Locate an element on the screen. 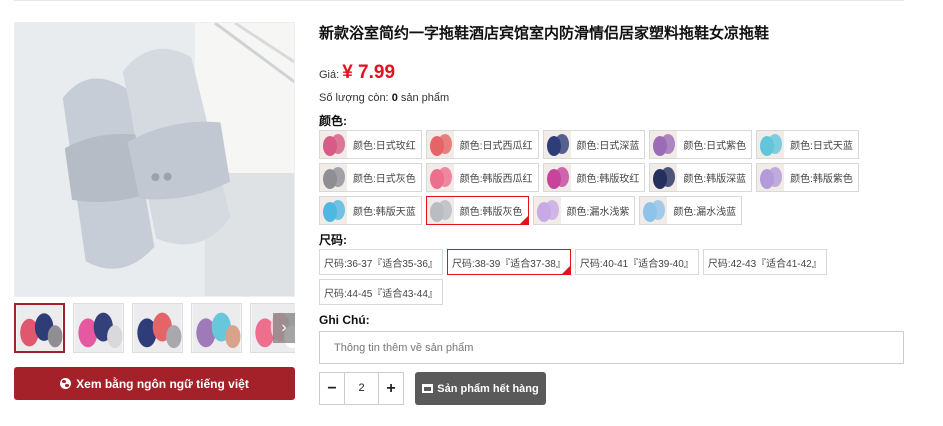  color-option-label: 颜色:韩版天蓝 is located at coordinates (384, 212).